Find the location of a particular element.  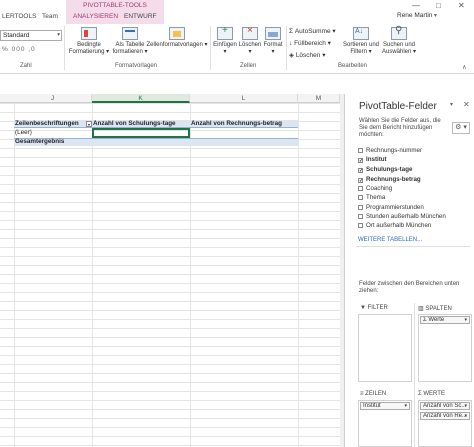

format-cells-button: Format ▾ is located at coordinates (273, 41).